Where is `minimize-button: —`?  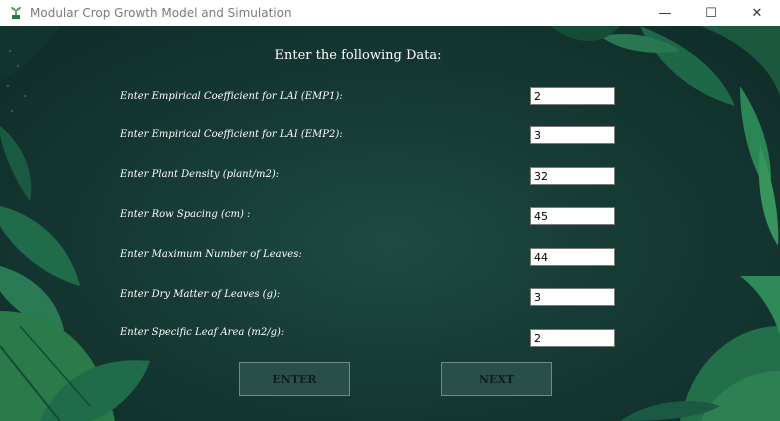 minimize-button: — is located at coordinates (665, 13).